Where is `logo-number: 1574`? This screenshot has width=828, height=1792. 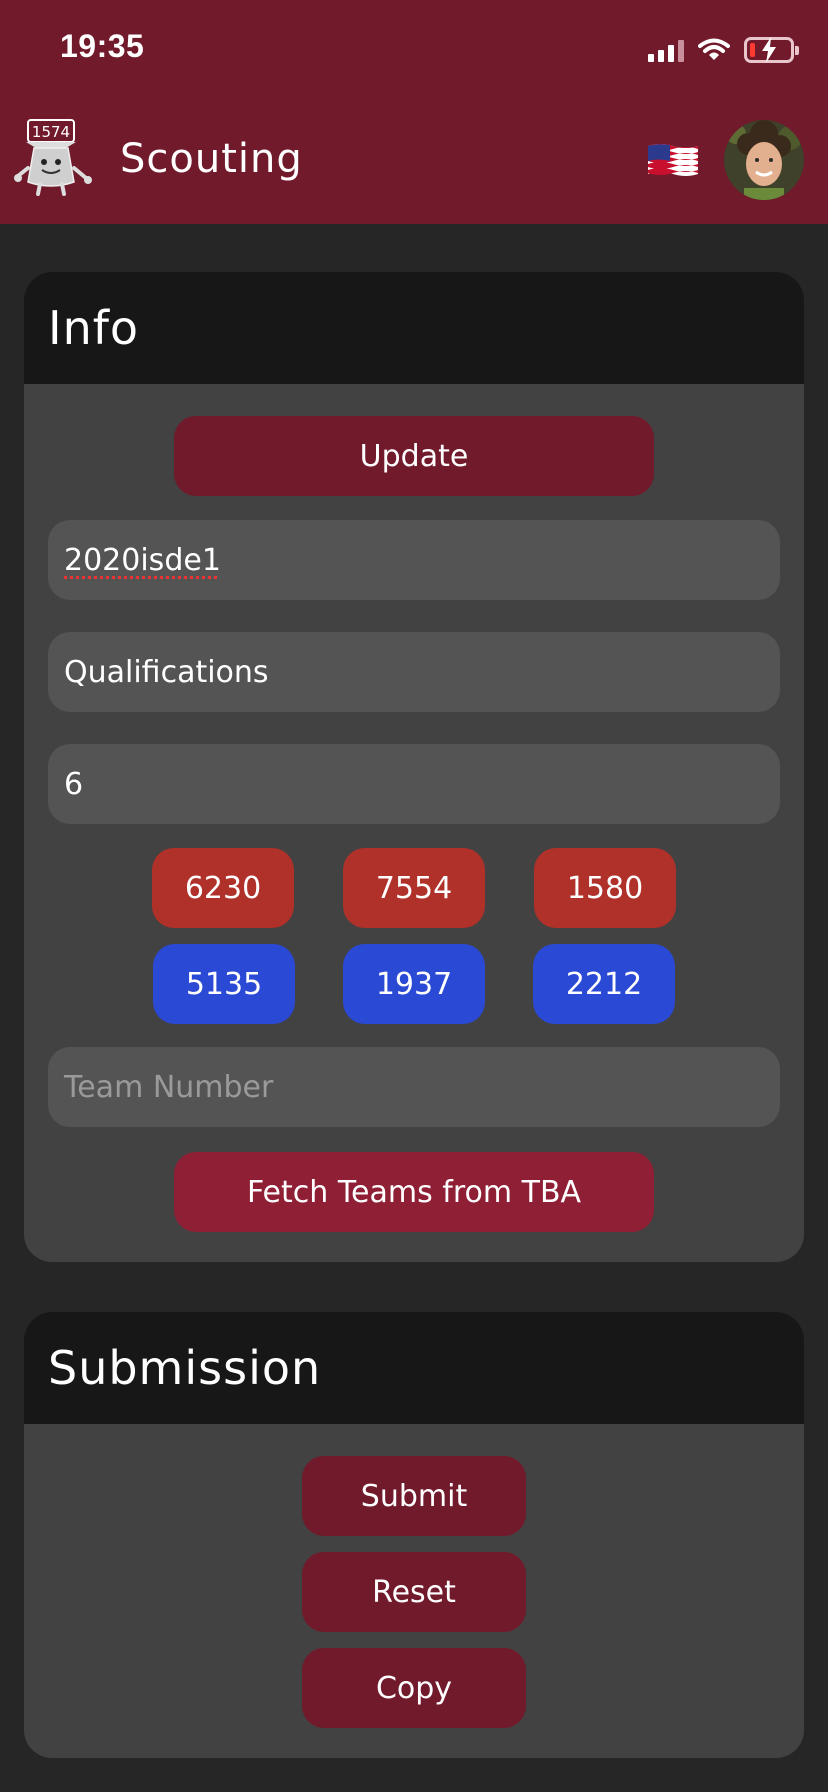
logo-number: 1574 is located at coordinates (51, 132).